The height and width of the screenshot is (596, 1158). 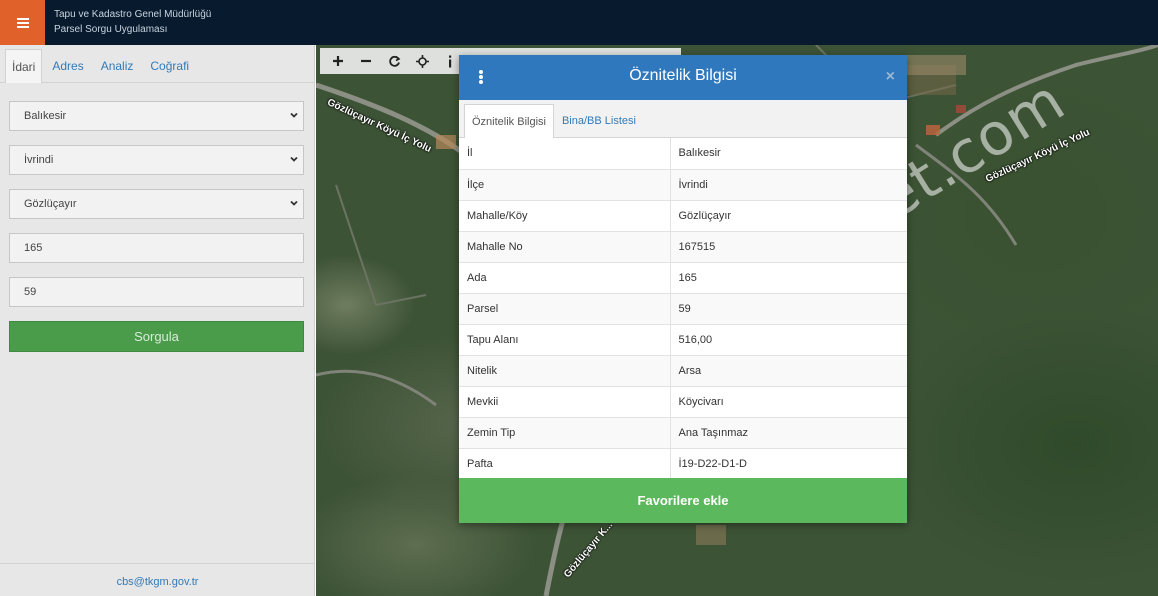 I want to click on modal-title: Öznitelik Bilgisi, so click(x=683, y=75).